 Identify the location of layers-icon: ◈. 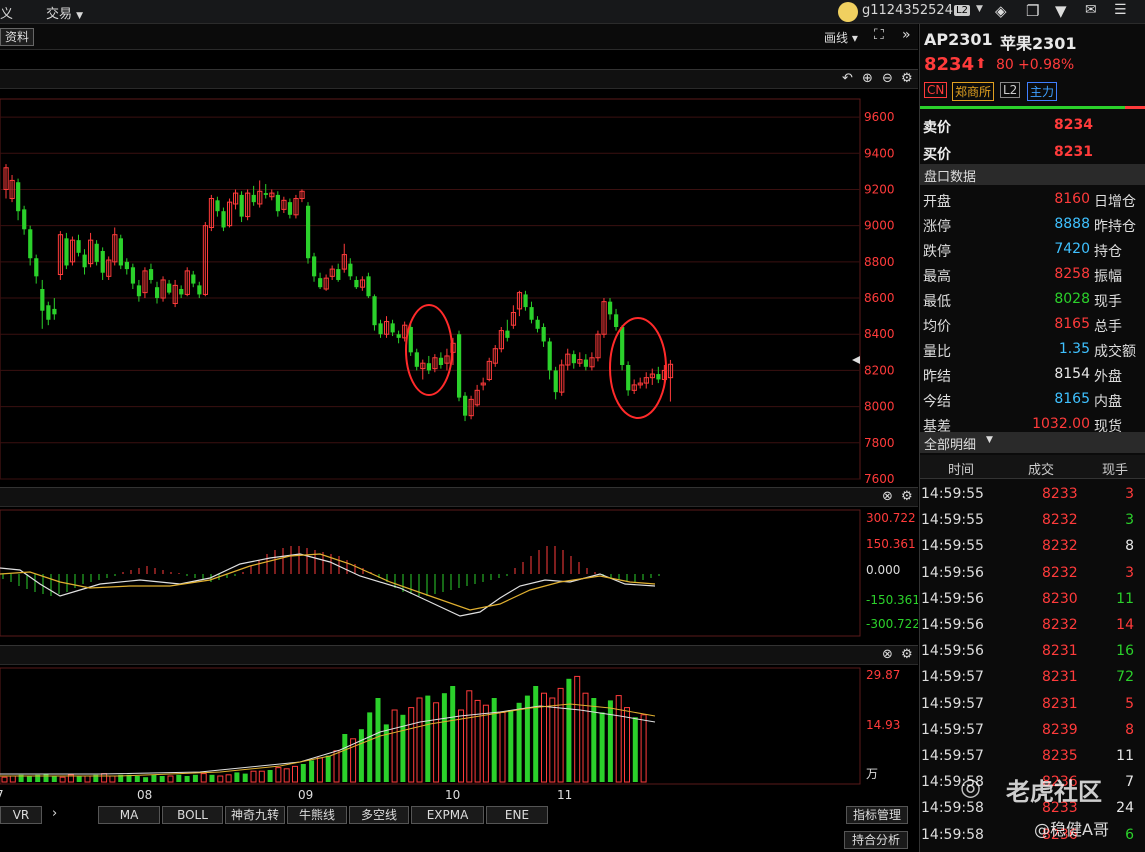
(1001, 11).